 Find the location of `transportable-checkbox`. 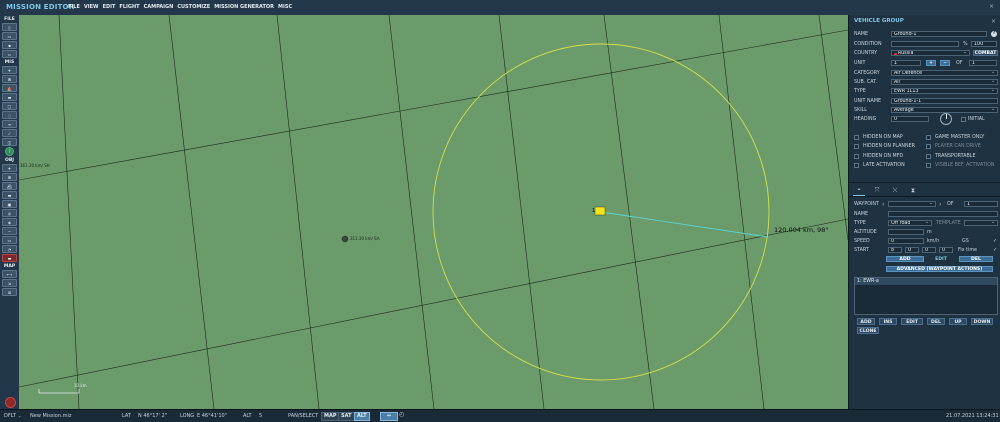

transportable-checkbox is located at coordinates (928, 156).